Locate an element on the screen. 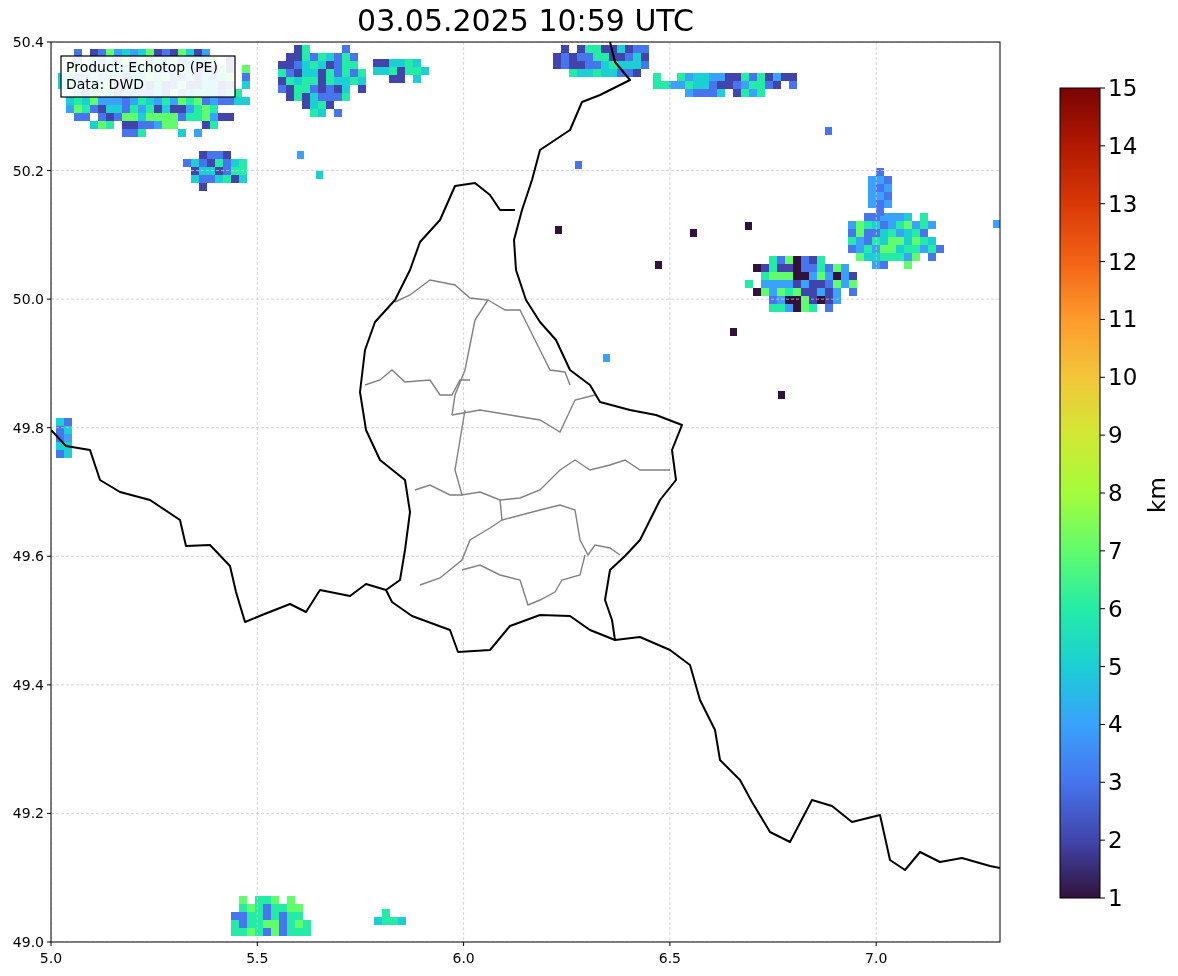  colorbar-label: km is located at coordinates (1157, 495).